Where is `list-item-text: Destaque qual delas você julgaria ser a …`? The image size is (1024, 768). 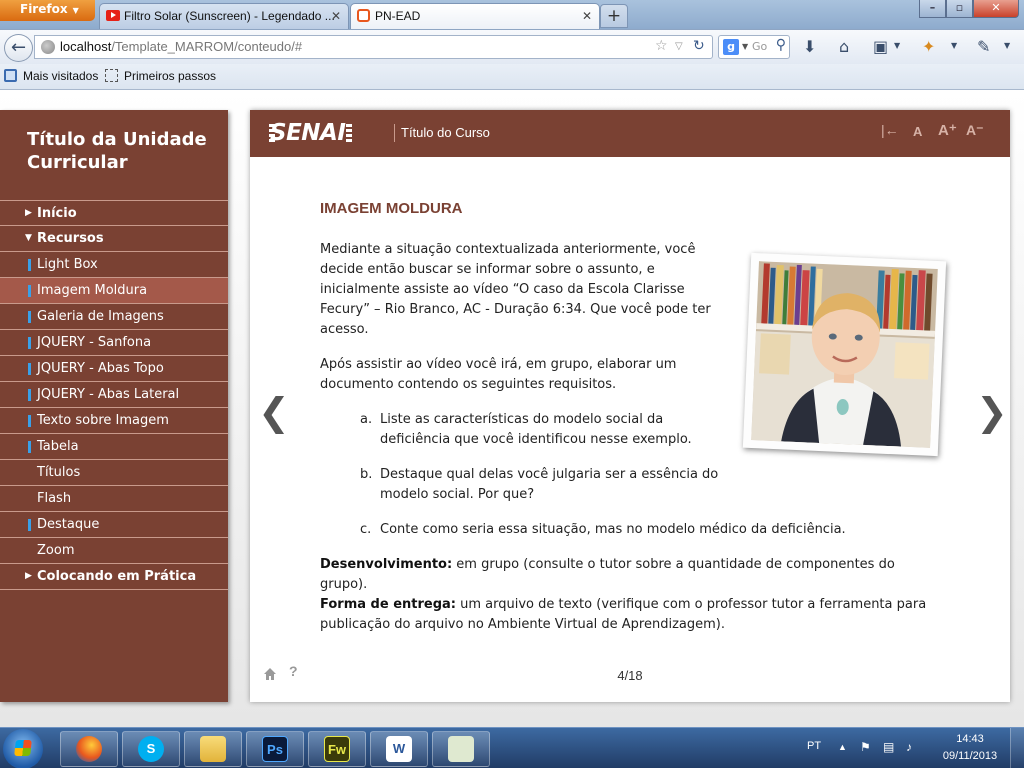
list-item-text: Destaque qual delas você julgaria ser a … is located at coordinates (549, 474).